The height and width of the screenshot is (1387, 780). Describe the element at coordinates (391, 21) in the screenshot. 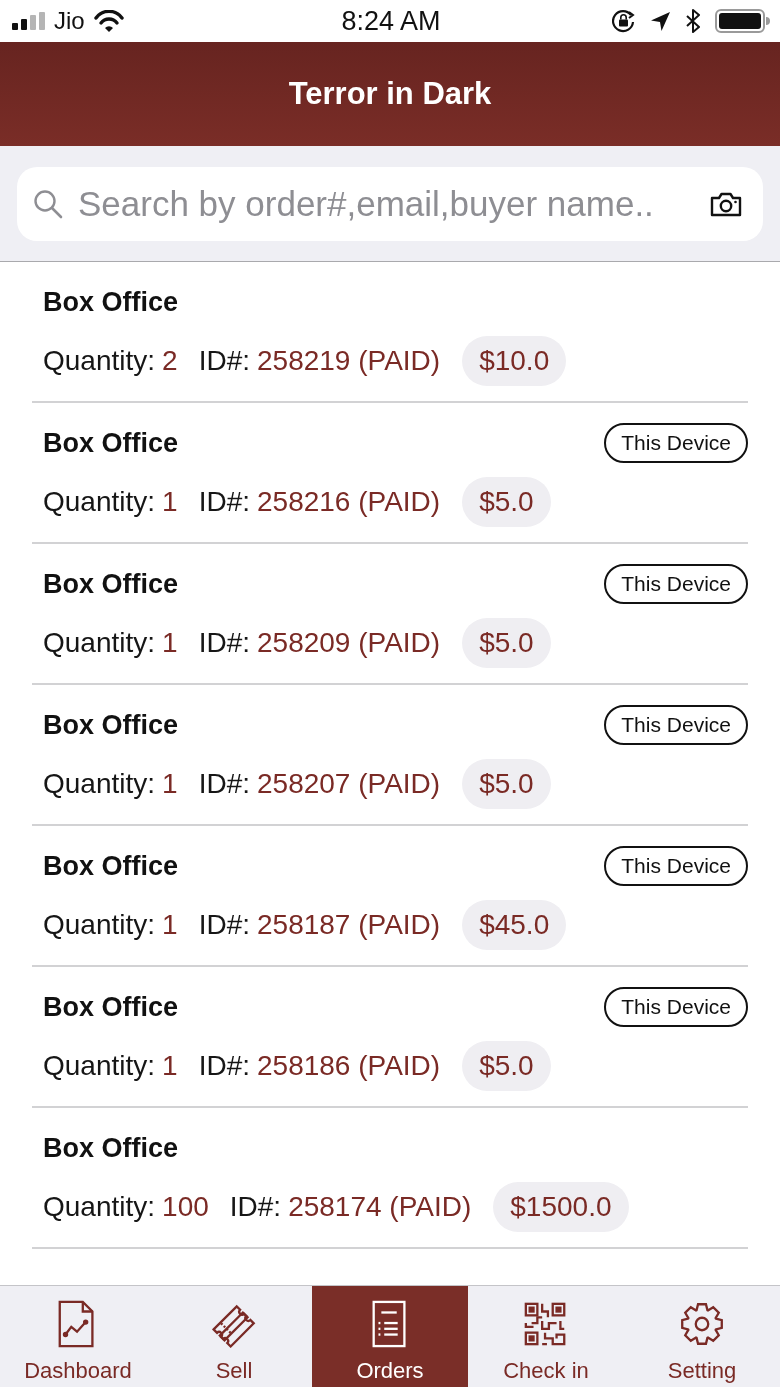

I see `status-time: 8:24 AM` at that location.